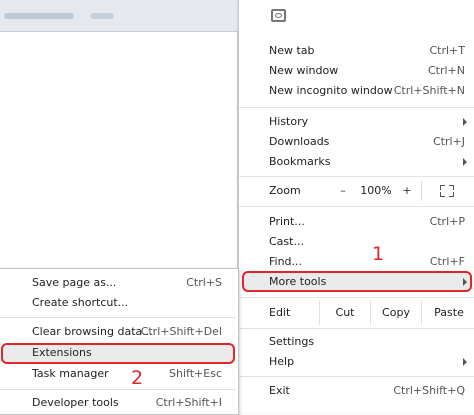 The width and height of the screenshot is (474, 415). What do you see at coordinates (356, 362) in the screenshot?
I see `menu-item-help: Help` at bounding box center [356, 362].